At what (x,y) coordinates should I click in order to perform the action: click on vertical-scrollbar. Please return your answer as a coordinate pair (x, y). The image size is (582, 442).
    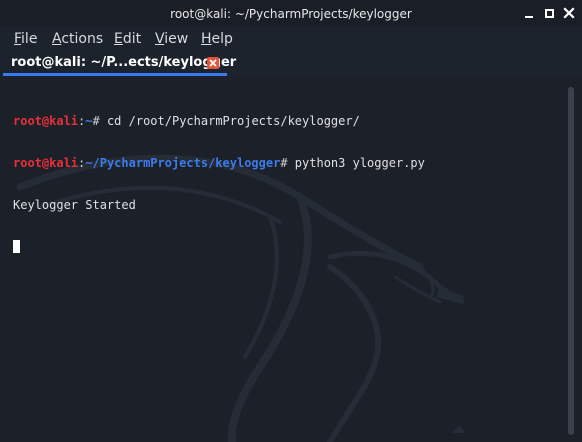
    Looking at the image, I should click on (571, 261).